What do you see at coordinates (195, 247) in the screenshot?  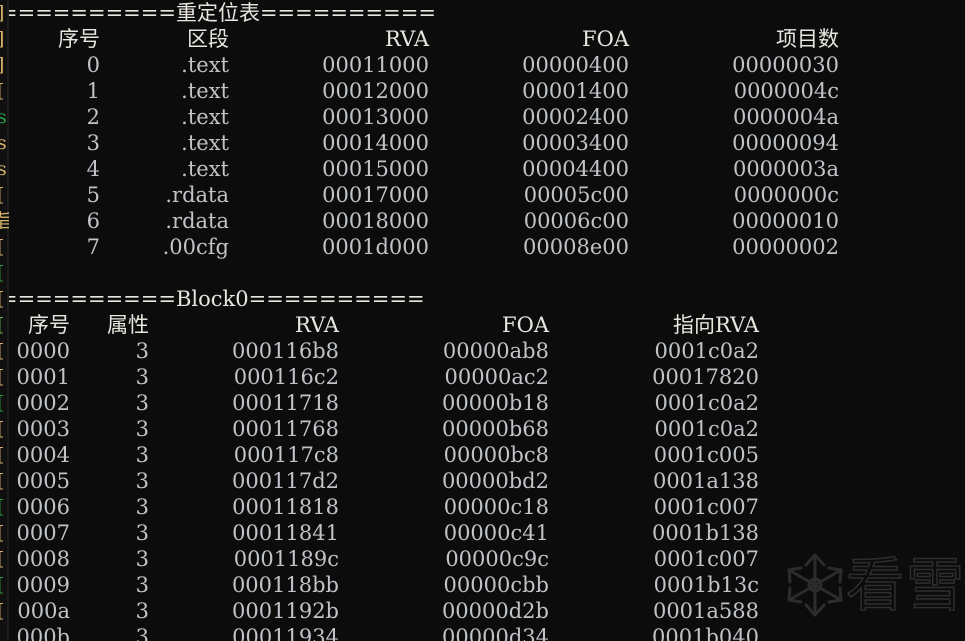 I see `cell-section: .00cfg` at bounding box center [195, 247].